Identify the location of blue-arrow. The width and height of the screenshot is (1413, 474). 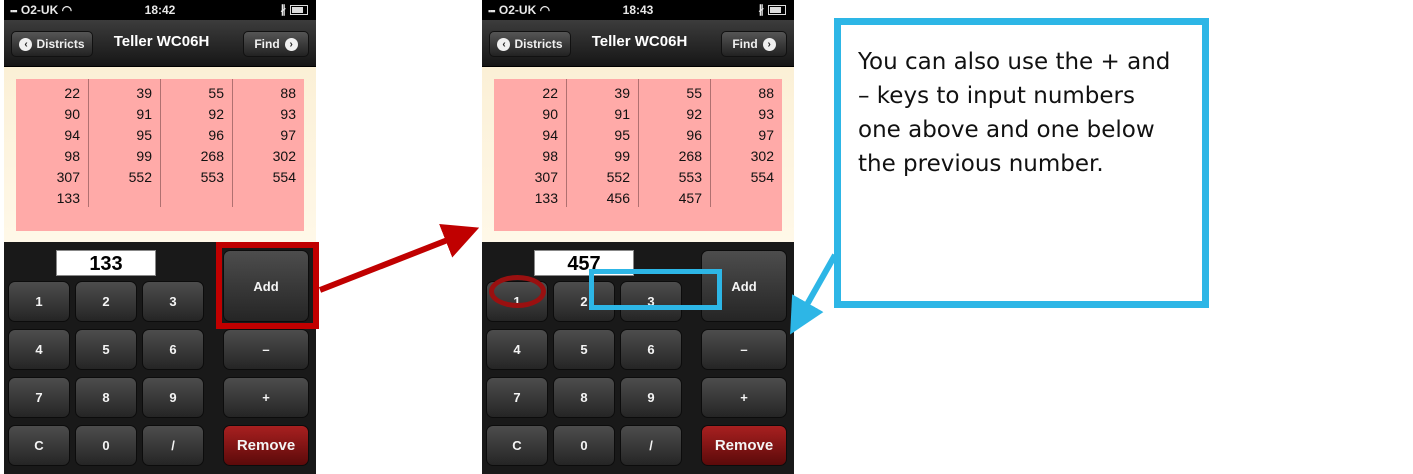
(814, 294).